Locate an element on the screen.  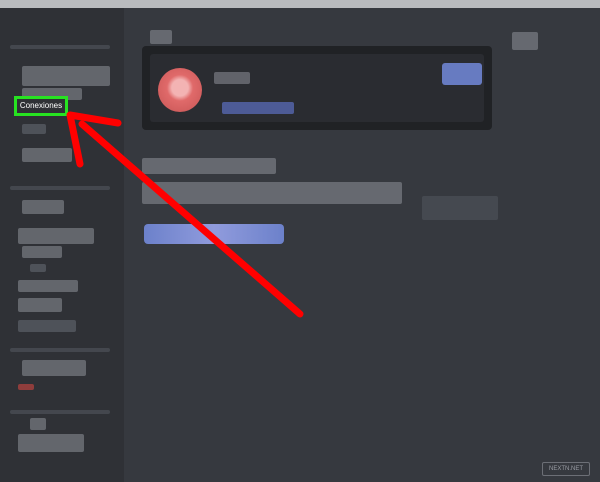
avatar is located at coordinates (180, 90).